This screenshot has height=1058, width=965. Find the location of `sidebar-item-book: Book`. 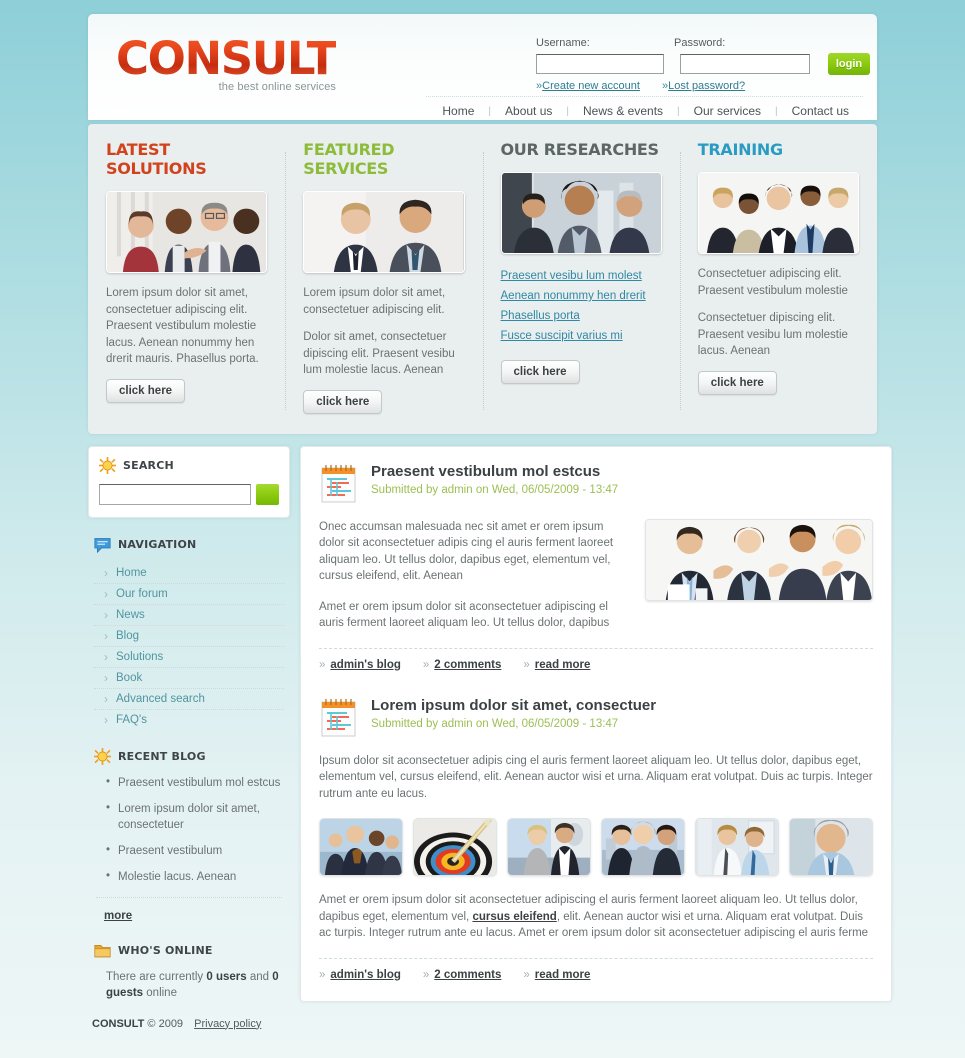

sidebar-item-book: Book is located at coordinates (189, 678).